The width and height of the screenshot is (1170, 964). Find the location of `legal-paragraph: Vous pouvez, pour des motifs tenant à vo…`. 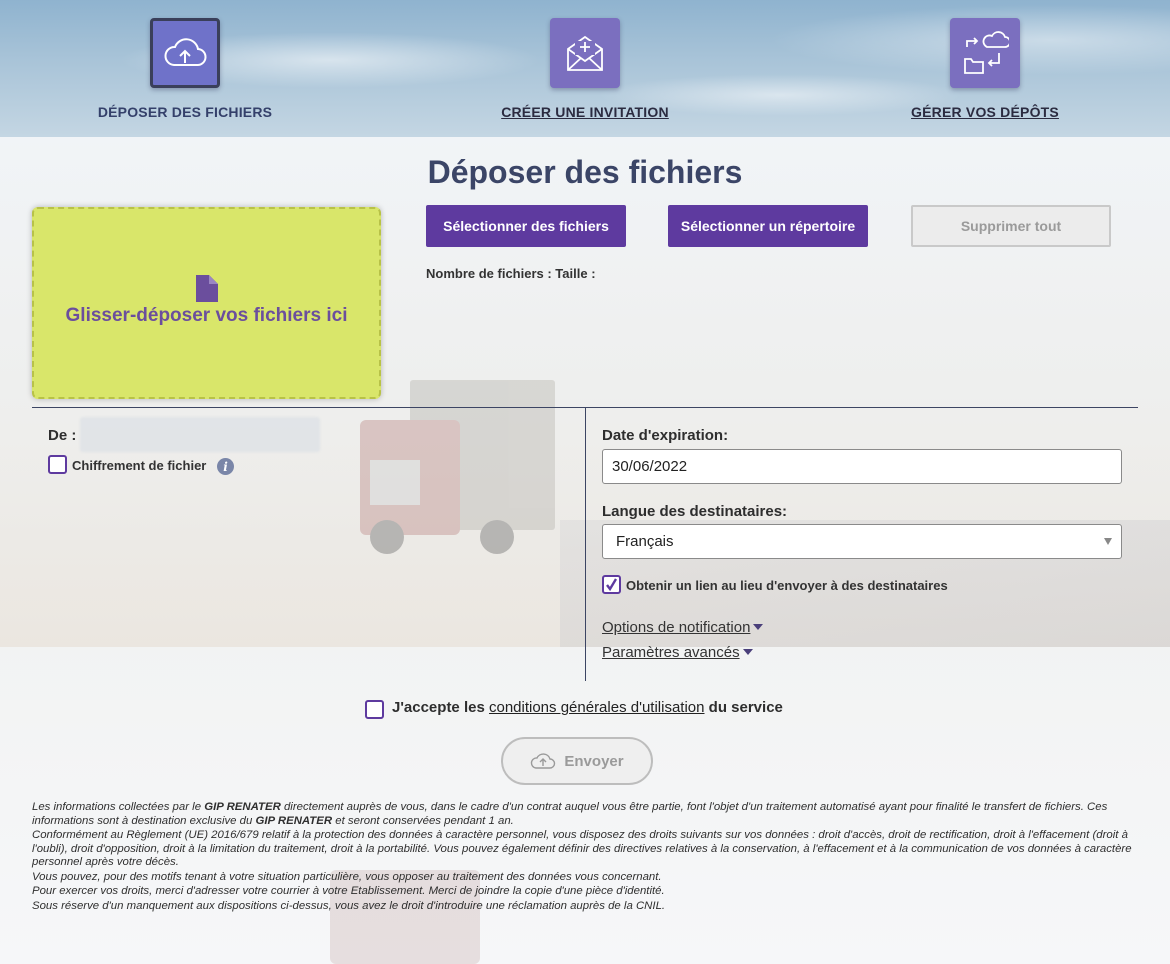

legal-paragraph: Vous pouvez, pour des motifs tenant à vo… is located at coordinates (347, 876).